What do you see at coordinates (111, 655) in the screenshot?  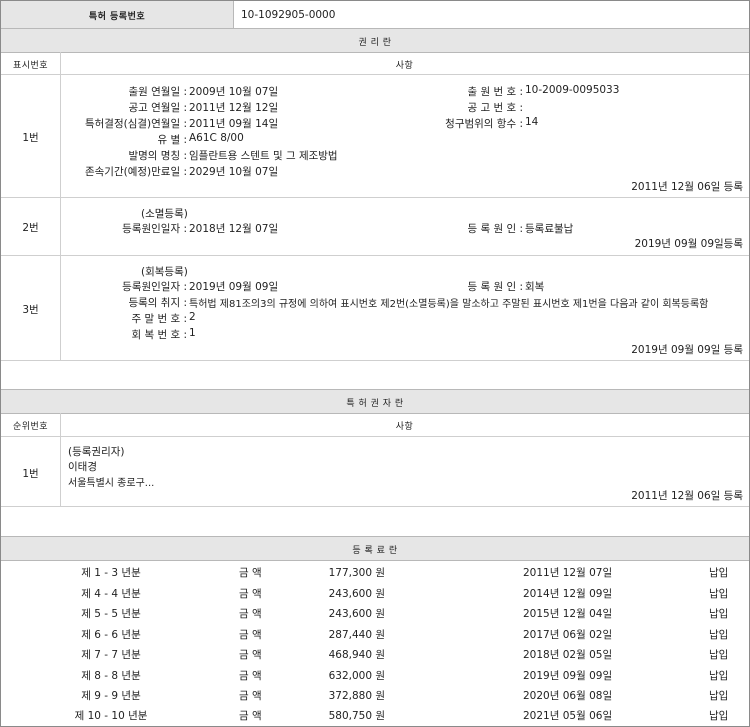 I see `fee-year: 제 7 - 7 년분` at bounding box center [111, 655].